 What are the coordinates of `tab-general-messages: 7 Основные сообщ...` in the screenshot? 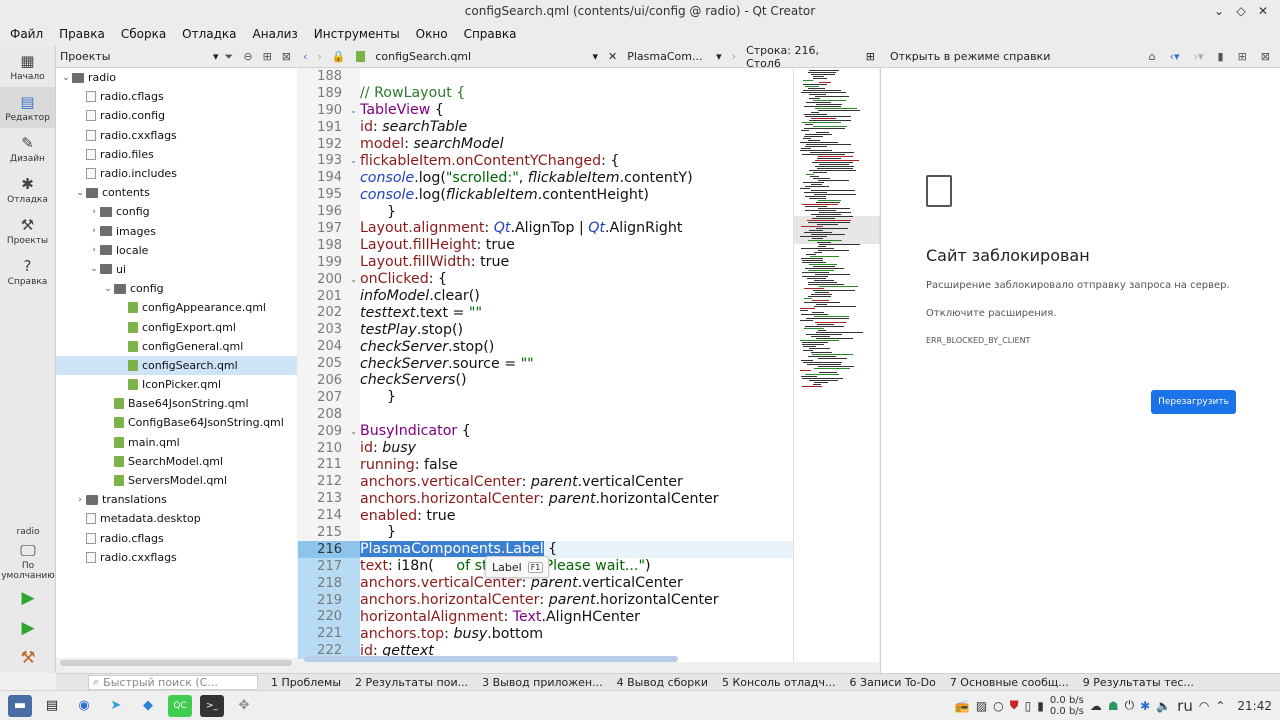 It's located at (1009, 682).